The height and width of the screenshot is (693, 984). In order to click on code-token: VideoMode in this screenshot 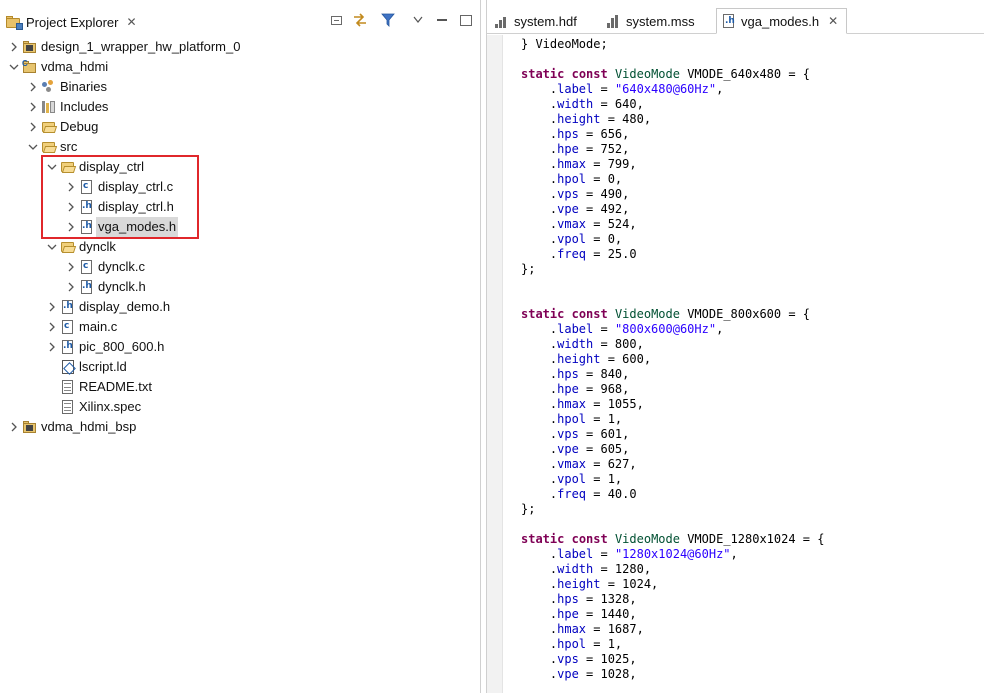, I will do `click(647, 74)`.